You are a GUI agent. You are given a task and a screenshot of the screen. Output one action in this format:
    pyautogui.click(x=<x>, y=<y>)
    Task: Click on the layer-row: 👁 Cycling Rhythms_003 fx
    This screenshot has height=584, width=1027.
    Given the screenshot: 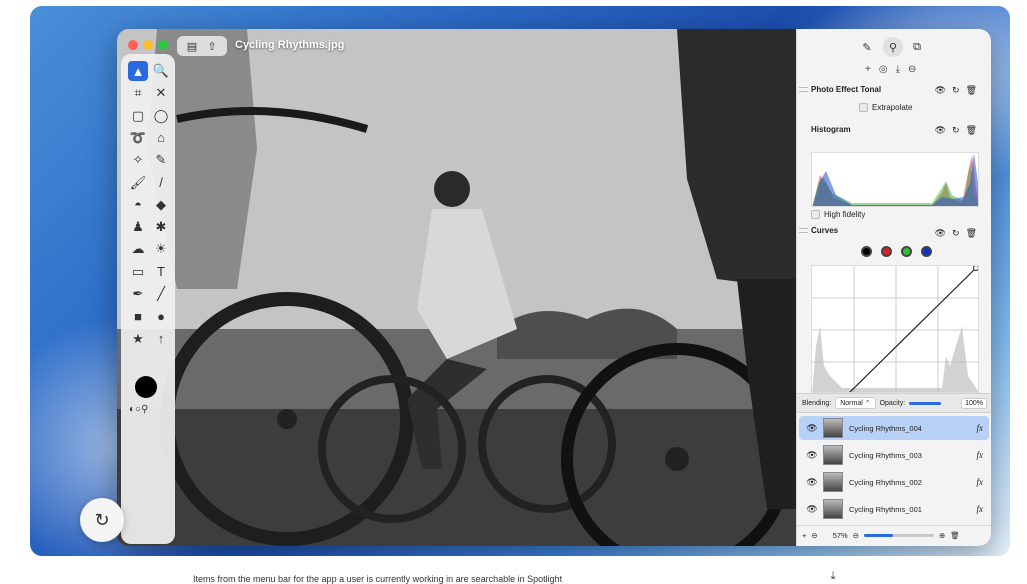 What is the action you would take?
    pyautogui.click(x=894, y=455)
    